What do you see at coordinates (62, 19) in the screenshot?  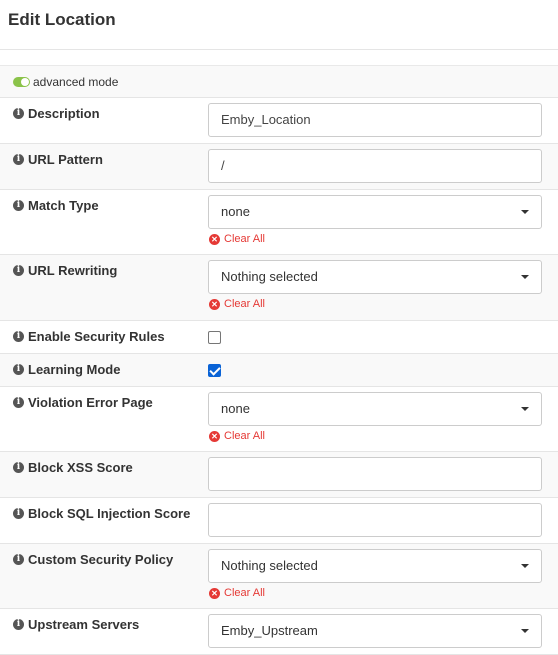 I see `page-title: Edit Location` at bounding box center [62, 19].